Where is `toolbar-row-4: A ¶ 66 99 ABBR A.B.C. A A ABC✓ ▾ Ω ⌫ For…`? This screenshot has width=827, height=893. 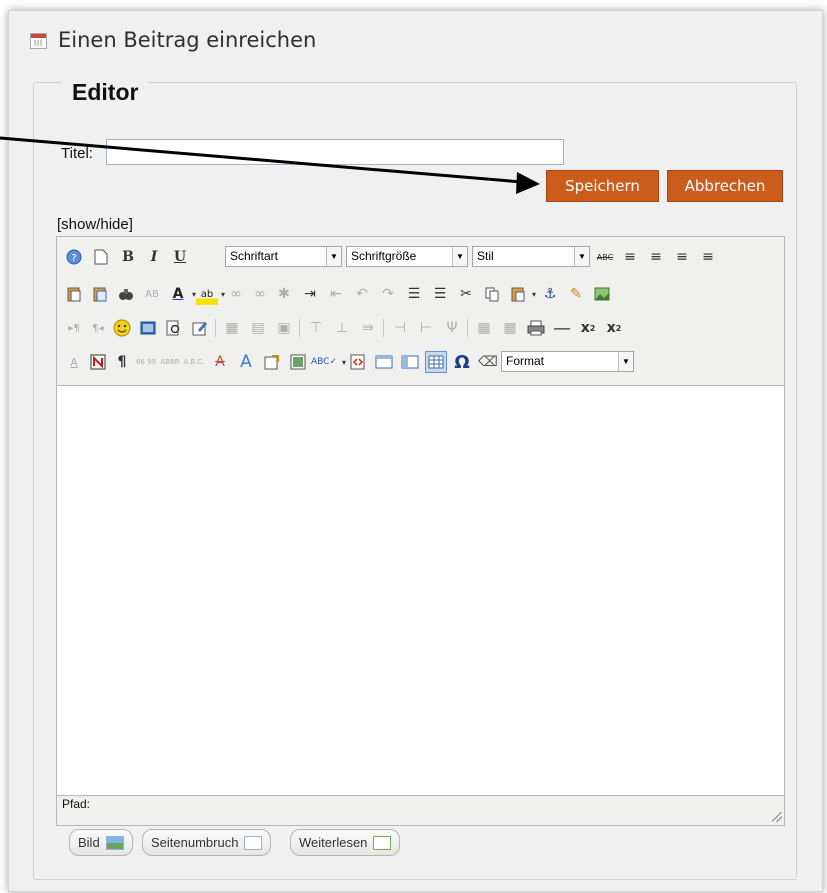
toolbar-row-4: A ¶ 66 99 ABBR A.B.C. A A ABC✓ ▾ Ω ⌫ For… is located at coordinates (420, 362).